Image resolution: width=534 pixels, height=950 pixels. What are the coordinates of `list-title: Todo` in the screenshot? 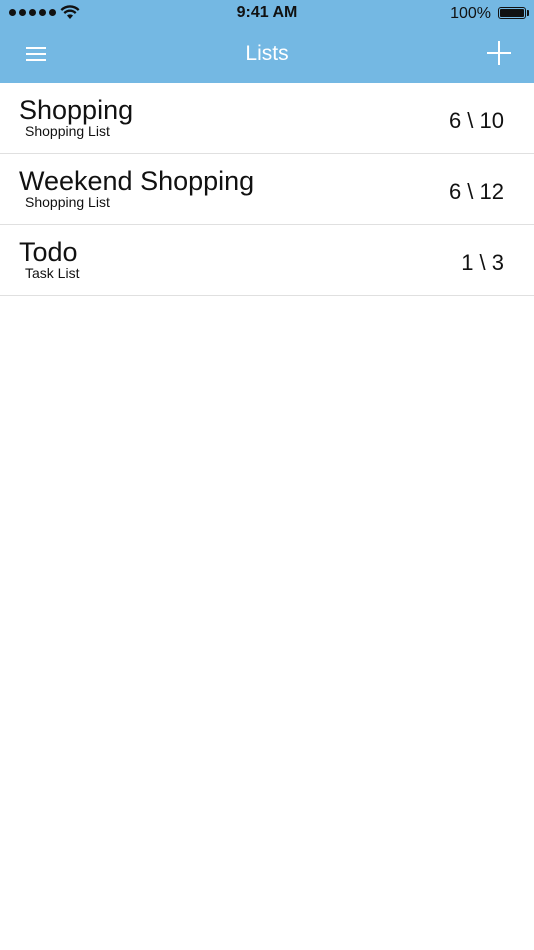 It's located at (48, 252).